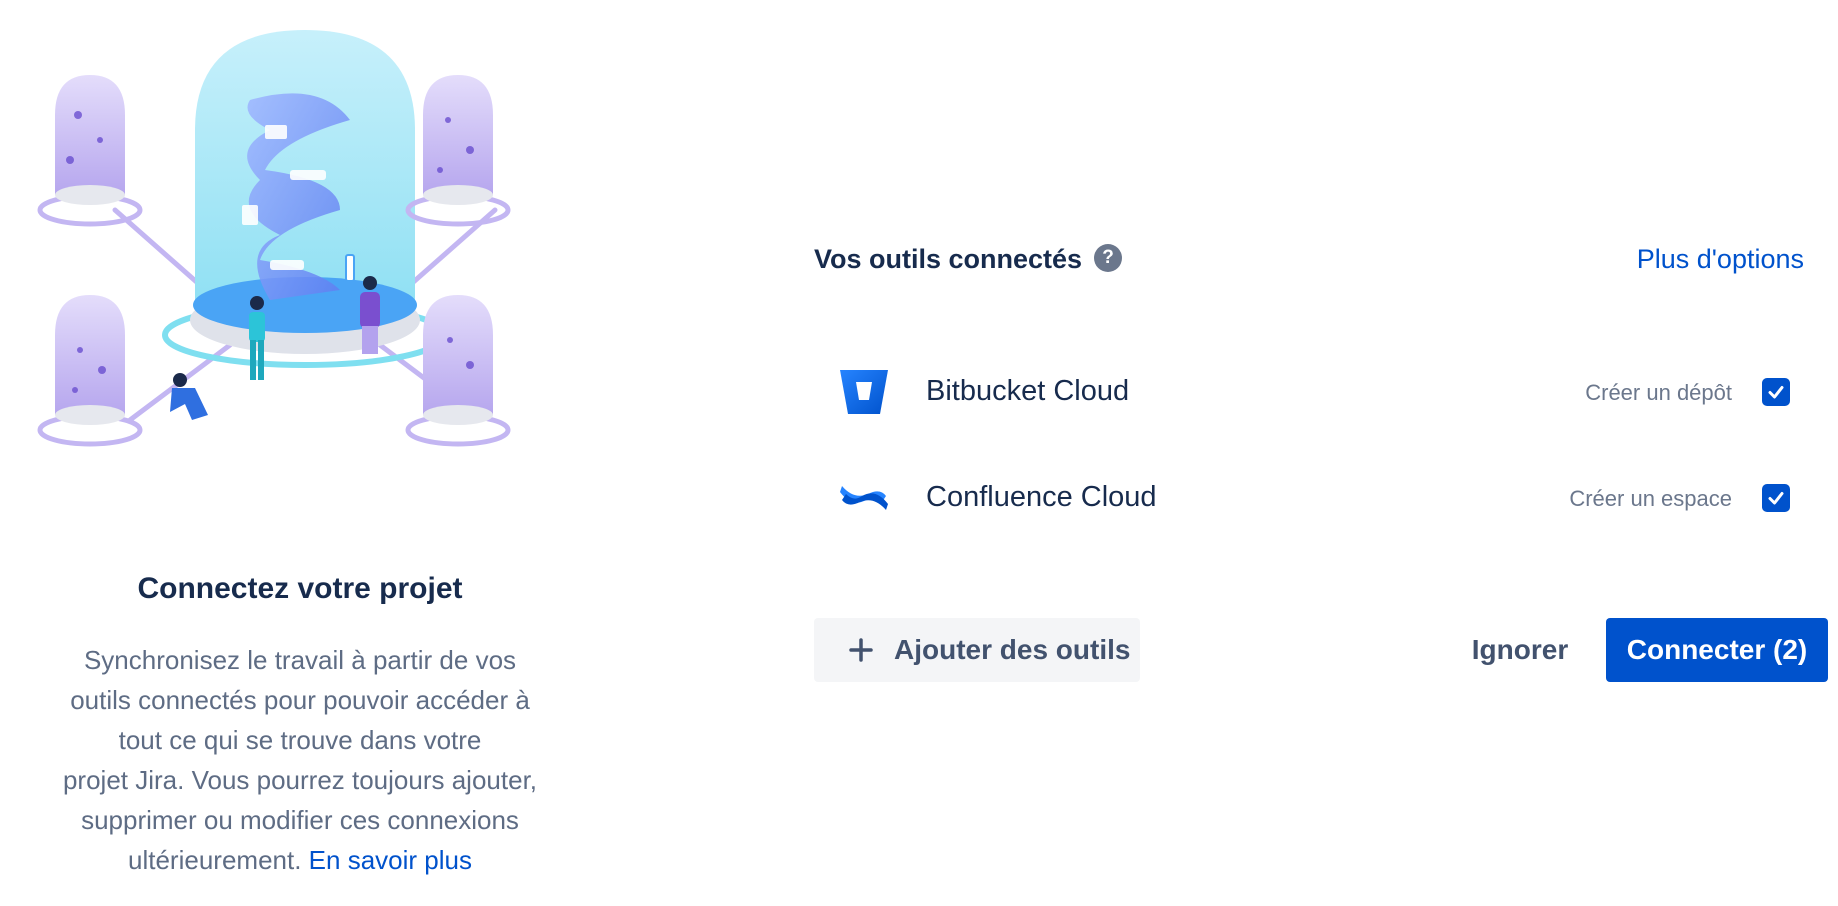  I want to click on tools-panel-title: Vos outils connectés, so click(948, 259).